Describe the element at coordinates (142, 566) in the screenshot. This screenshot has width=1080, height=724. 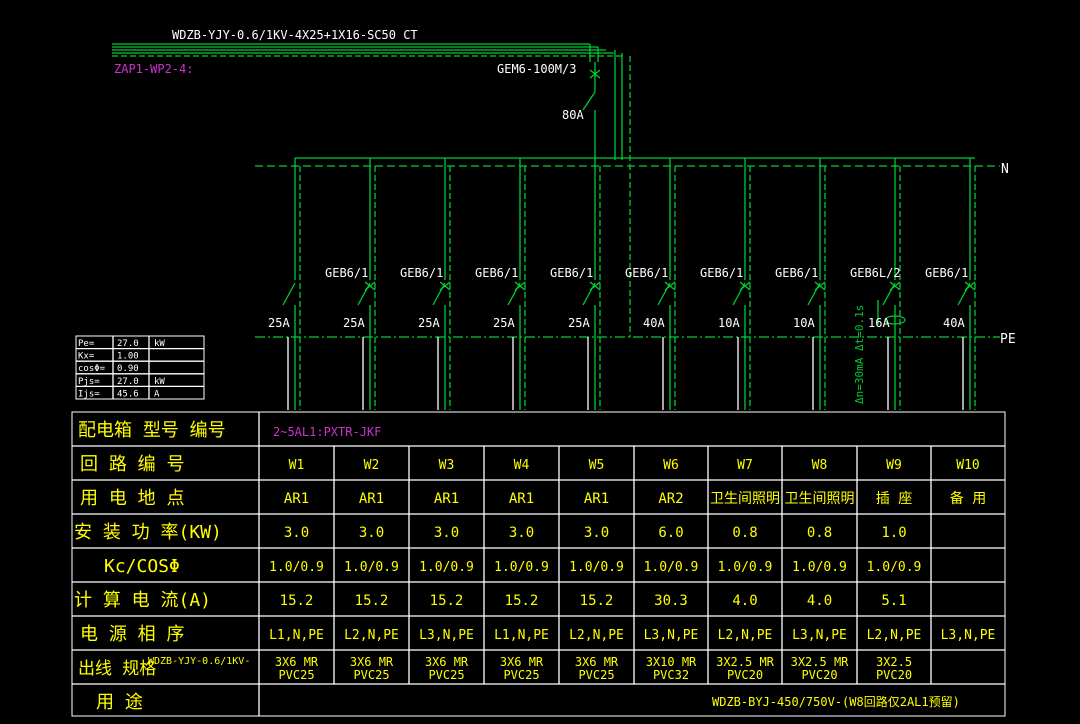
I see `table-row-label: Kc/COSΦ` at that location.